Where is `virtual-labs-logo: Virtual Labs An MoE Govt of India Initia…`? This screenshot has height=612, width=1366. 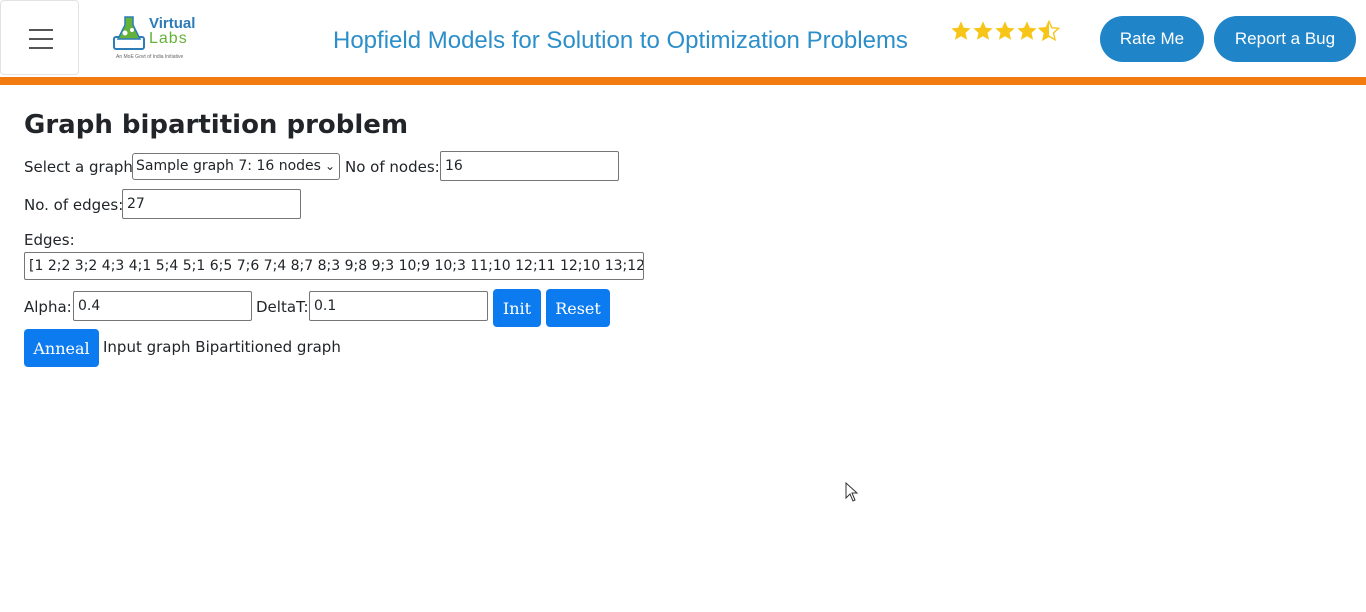
virtual-labs-logo: Virtual Labs An MoE Govt of India Initia… is located at coordinates (156, 39).